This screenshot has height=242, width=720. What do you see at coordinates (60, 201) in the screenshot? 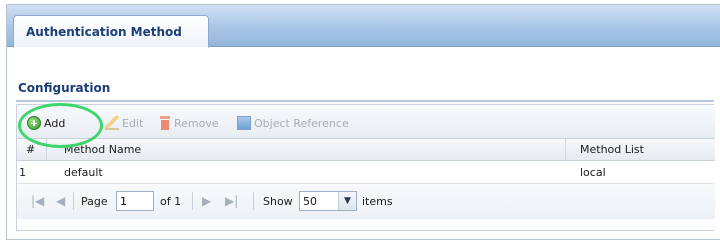
I see `prev-page-icon: ◀` at bounding box center [60, 201].